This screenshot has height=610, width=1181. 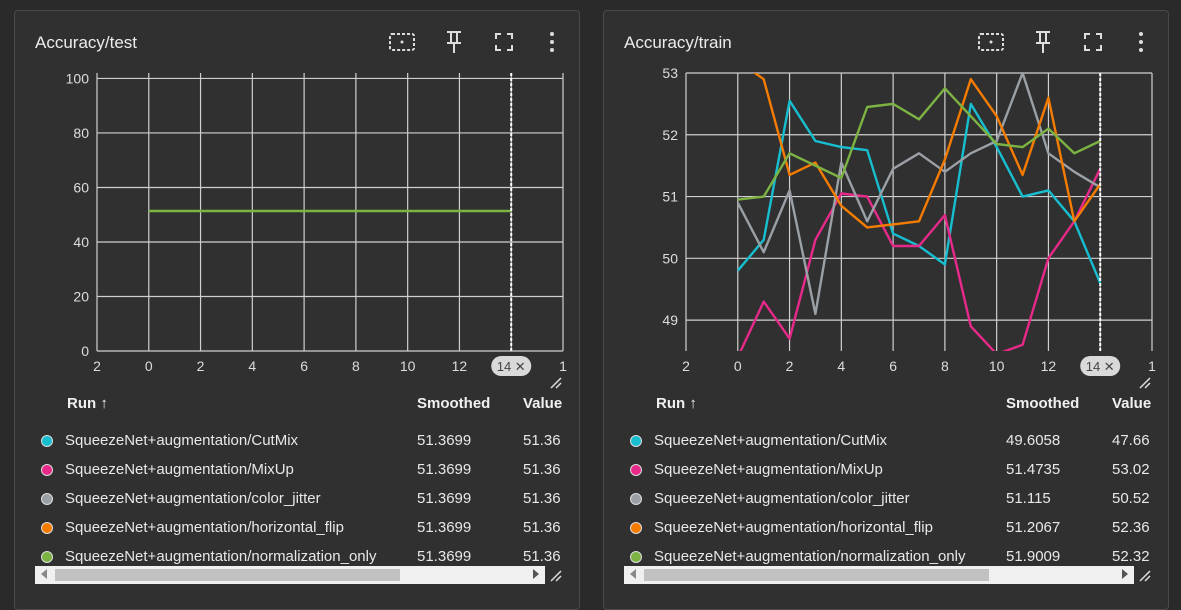 I want to click on raw-value: 52.36, so click(x=1131, y=527).